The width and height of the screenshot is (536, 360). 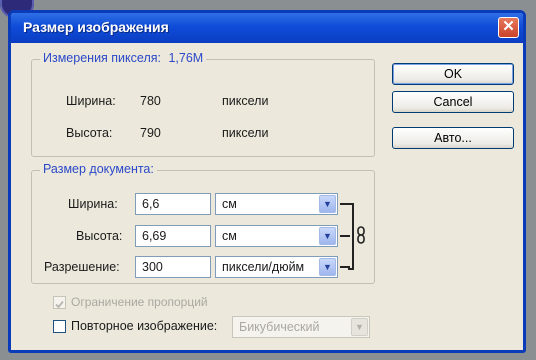 I want to click on constrain-proportions-checkbox, so click(x=59, y=302).